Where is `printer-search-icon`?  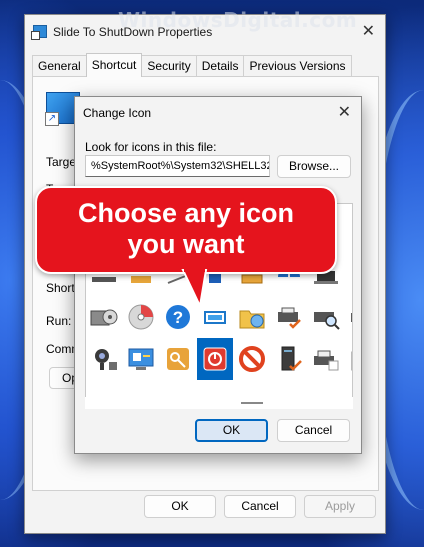
printer-search-icon is located at coordinates (326, 317).